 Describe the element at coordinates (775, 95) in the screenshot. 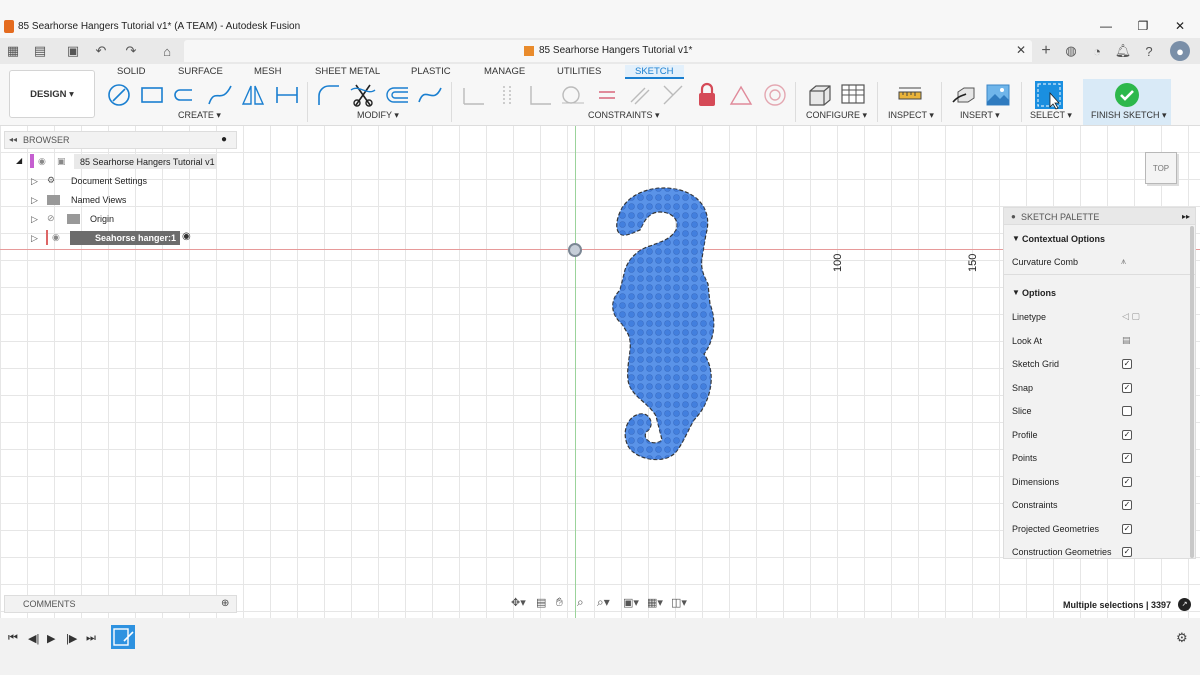

I see `concentric-constraint-icon` at that location.